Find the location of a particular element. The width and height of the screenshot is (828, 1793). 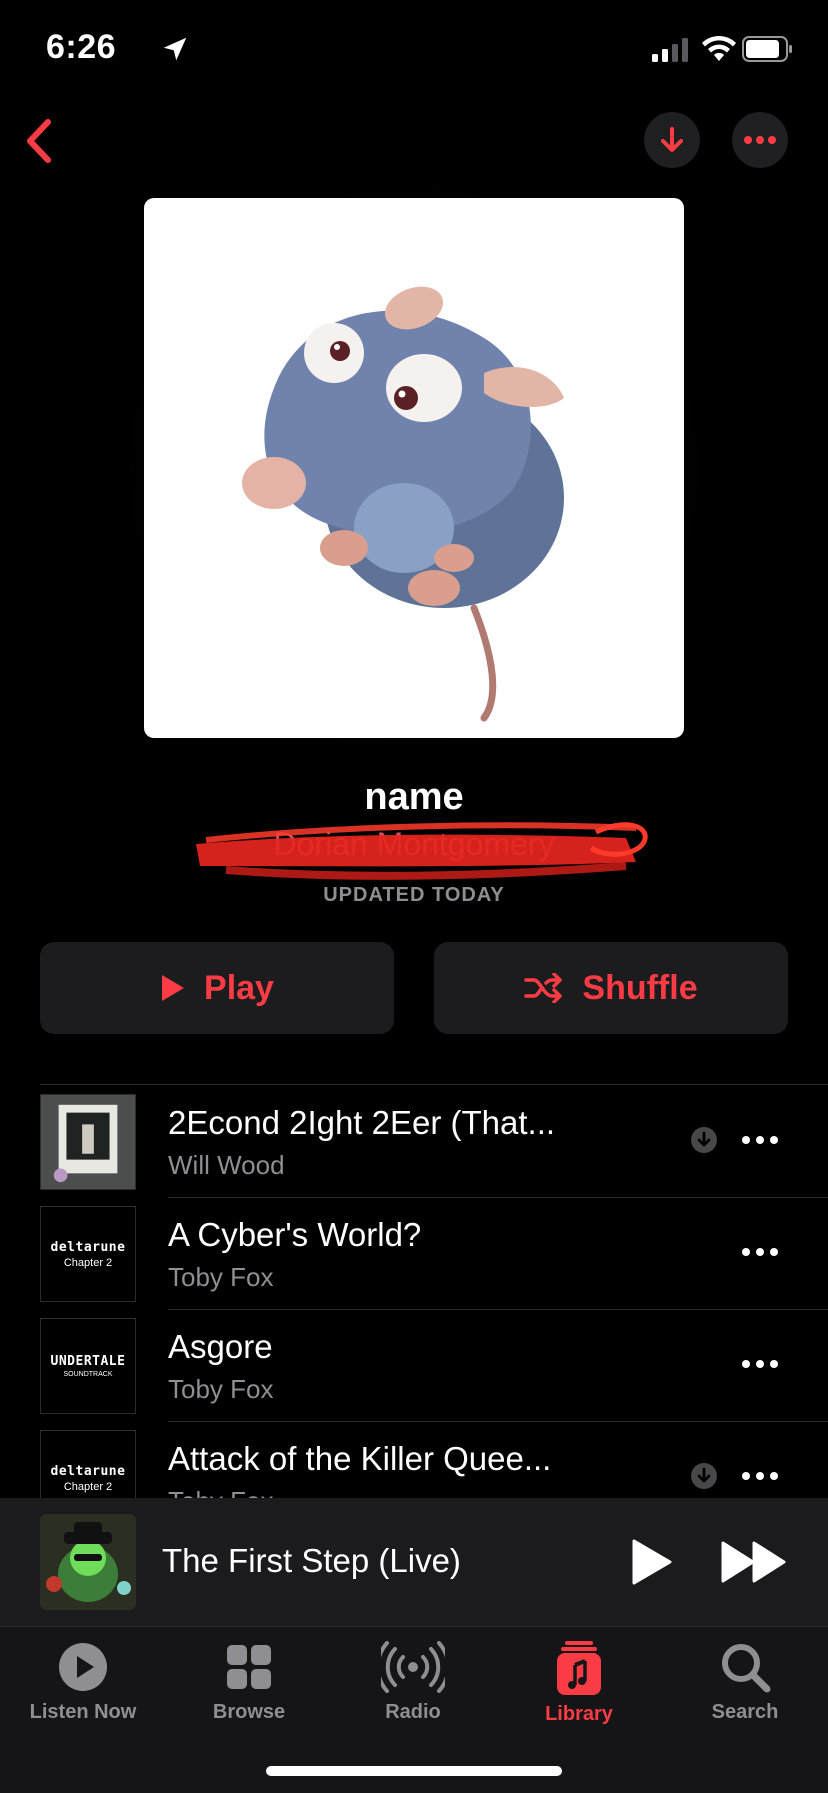

shuffle-button: Shuffle is located at coordinates (611, 988).